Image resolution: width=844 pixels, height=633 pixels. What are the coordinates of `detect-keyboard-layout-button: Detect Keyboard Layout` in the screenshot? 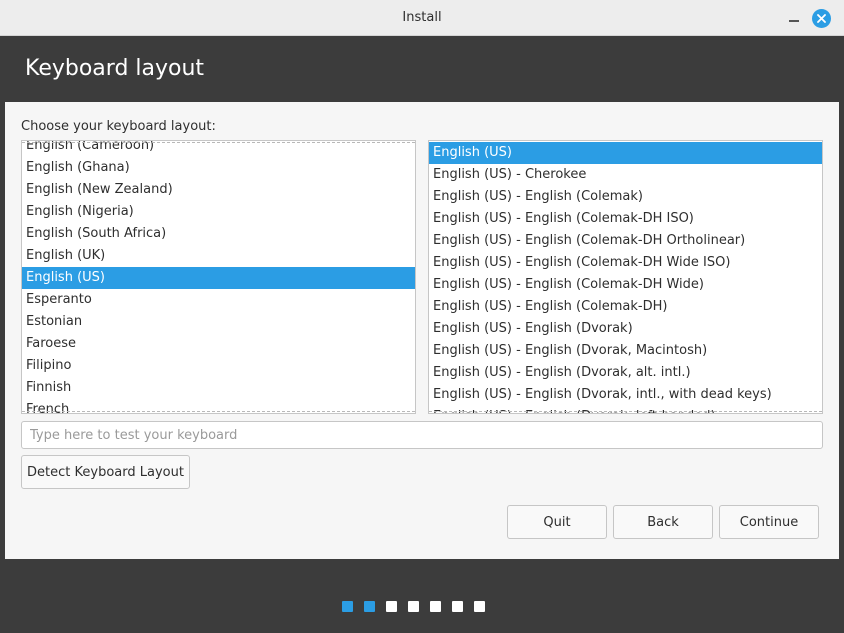 It's located at (105, 472).